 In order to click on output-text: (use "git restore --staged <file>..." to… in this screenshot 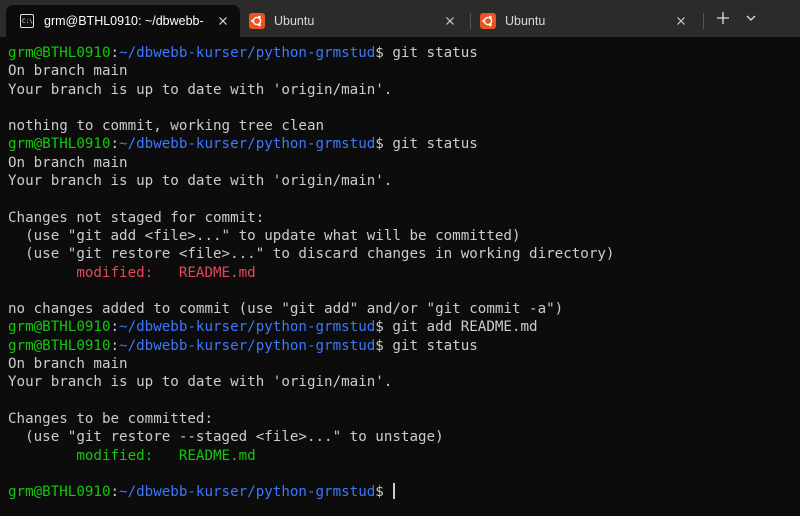, I will do `click(226, 437)`.